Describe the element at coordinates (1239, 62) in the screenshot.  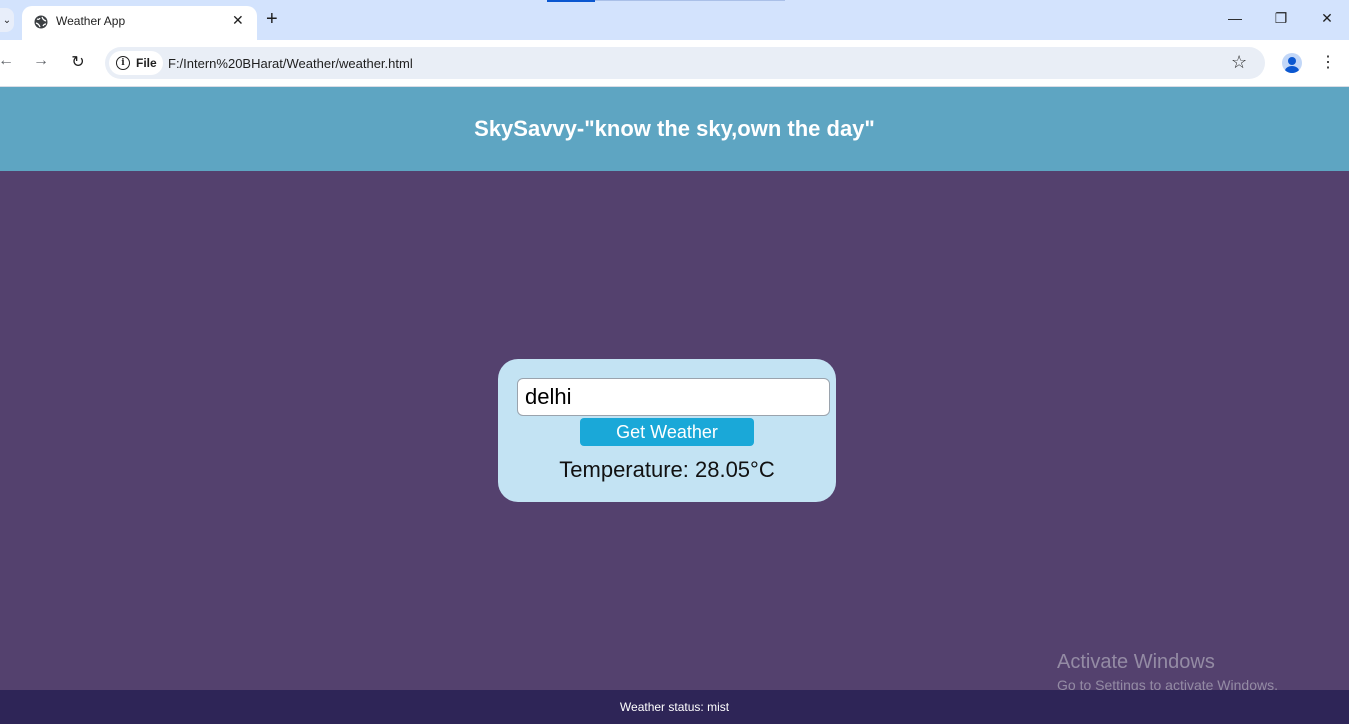
I see `bookmark-star-icon: ☆` at that location.